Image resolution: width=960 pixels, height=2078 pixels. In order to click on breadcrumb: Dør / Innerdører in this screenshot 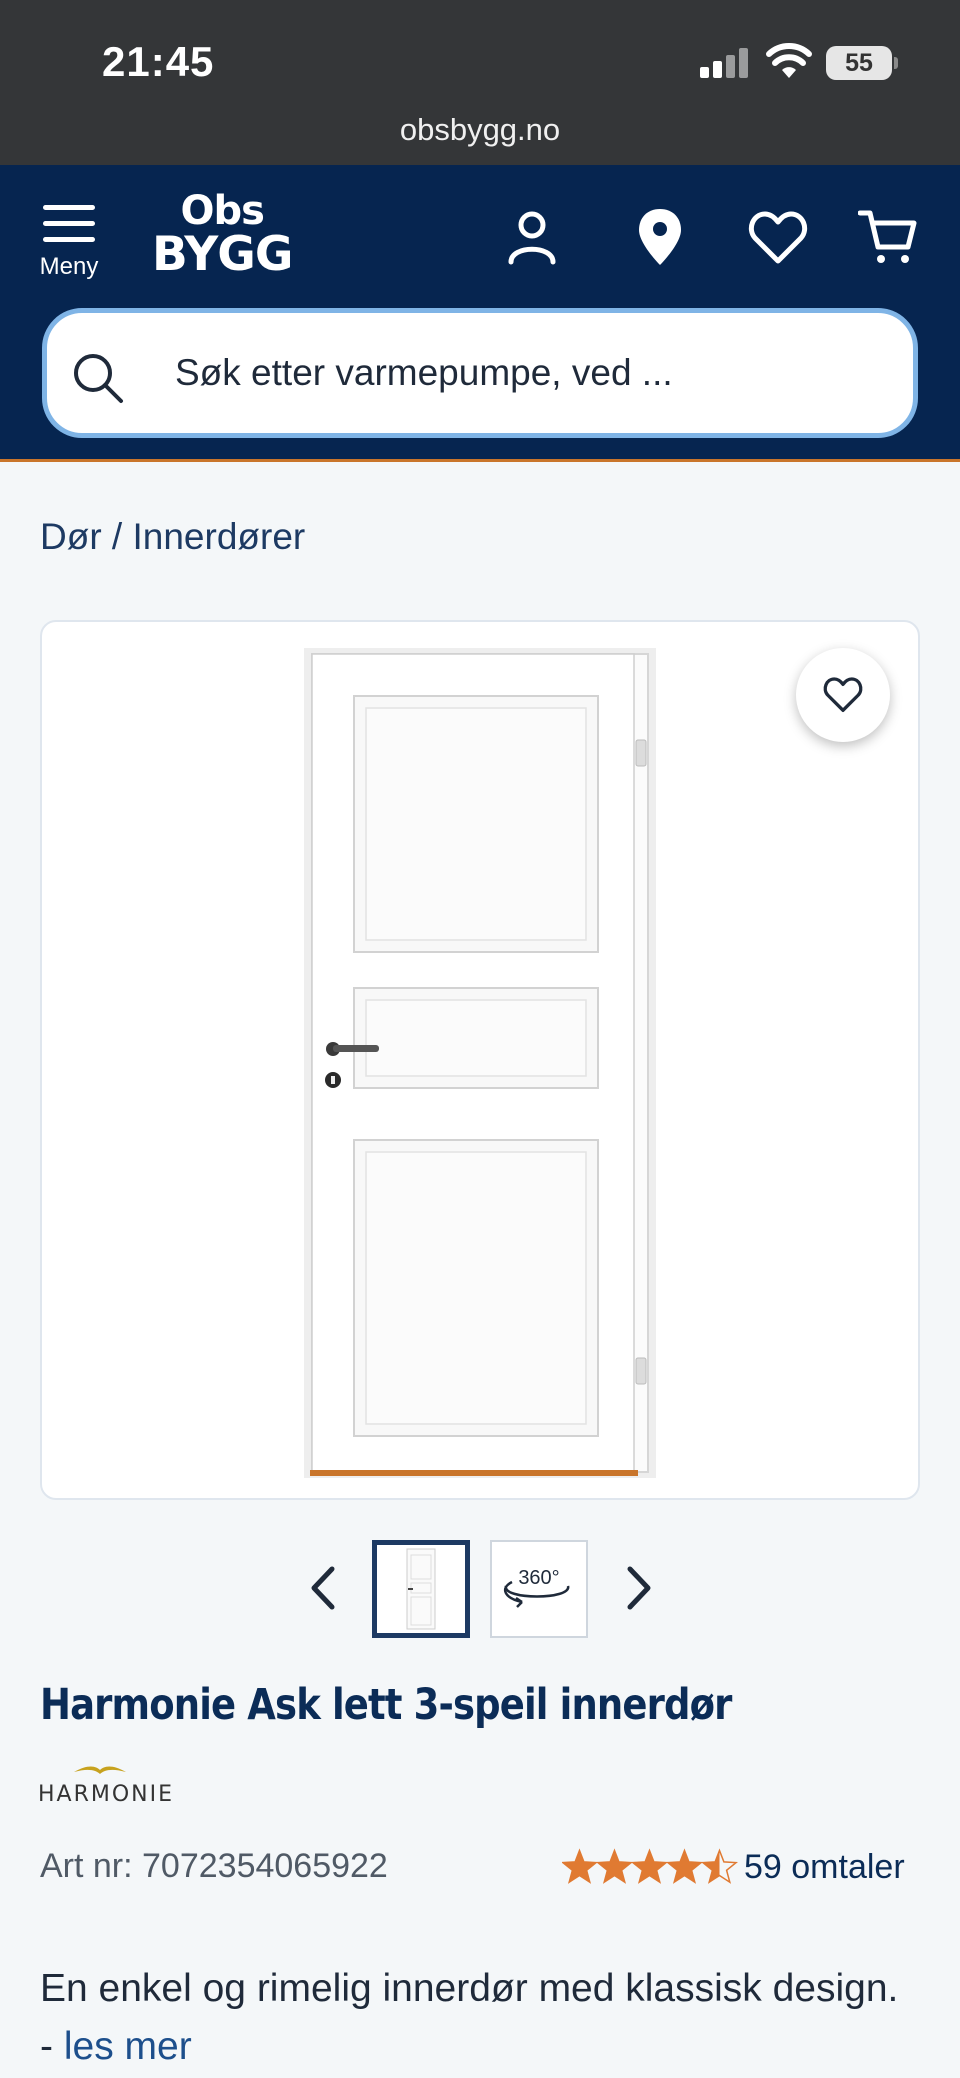, I will do `click(172, 537)`.